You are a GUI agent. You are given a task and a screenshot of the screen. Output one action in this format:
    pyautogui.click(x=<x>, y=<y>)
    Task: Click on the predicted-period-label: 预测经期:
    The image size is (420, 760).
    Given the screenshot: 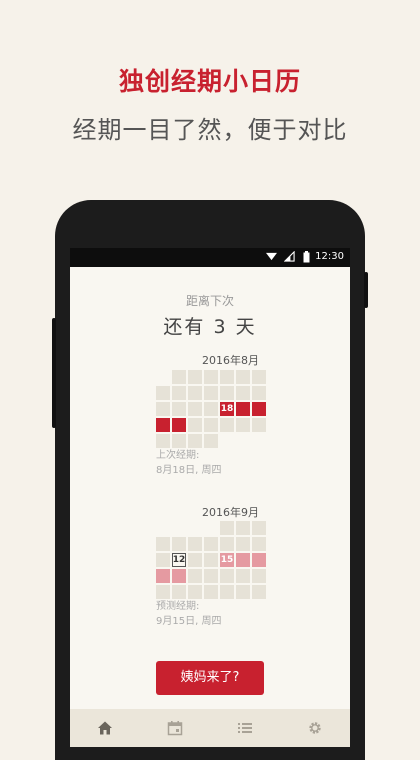 What is the action you would take?
    pyautogui.click(x=178, y=606)
    